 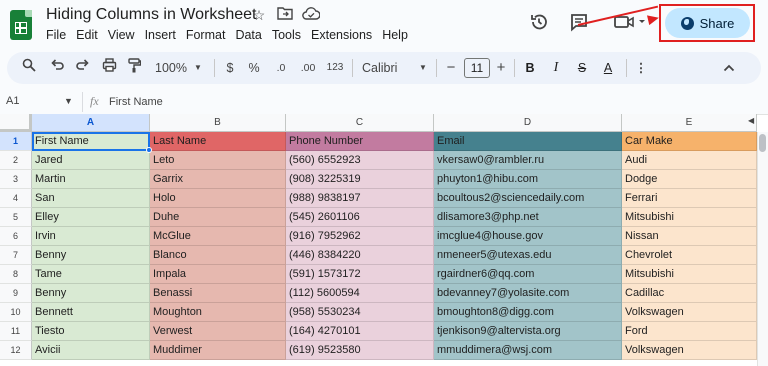 I want to click on table-cell: (545) 2601106, so click(x=360, y=217).